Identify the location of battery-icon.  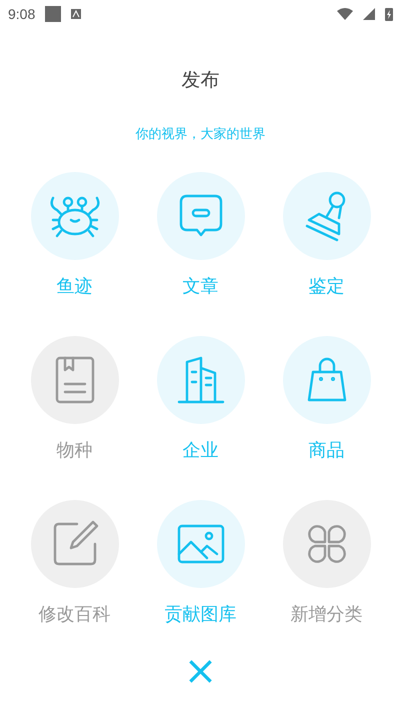
(389, 14).